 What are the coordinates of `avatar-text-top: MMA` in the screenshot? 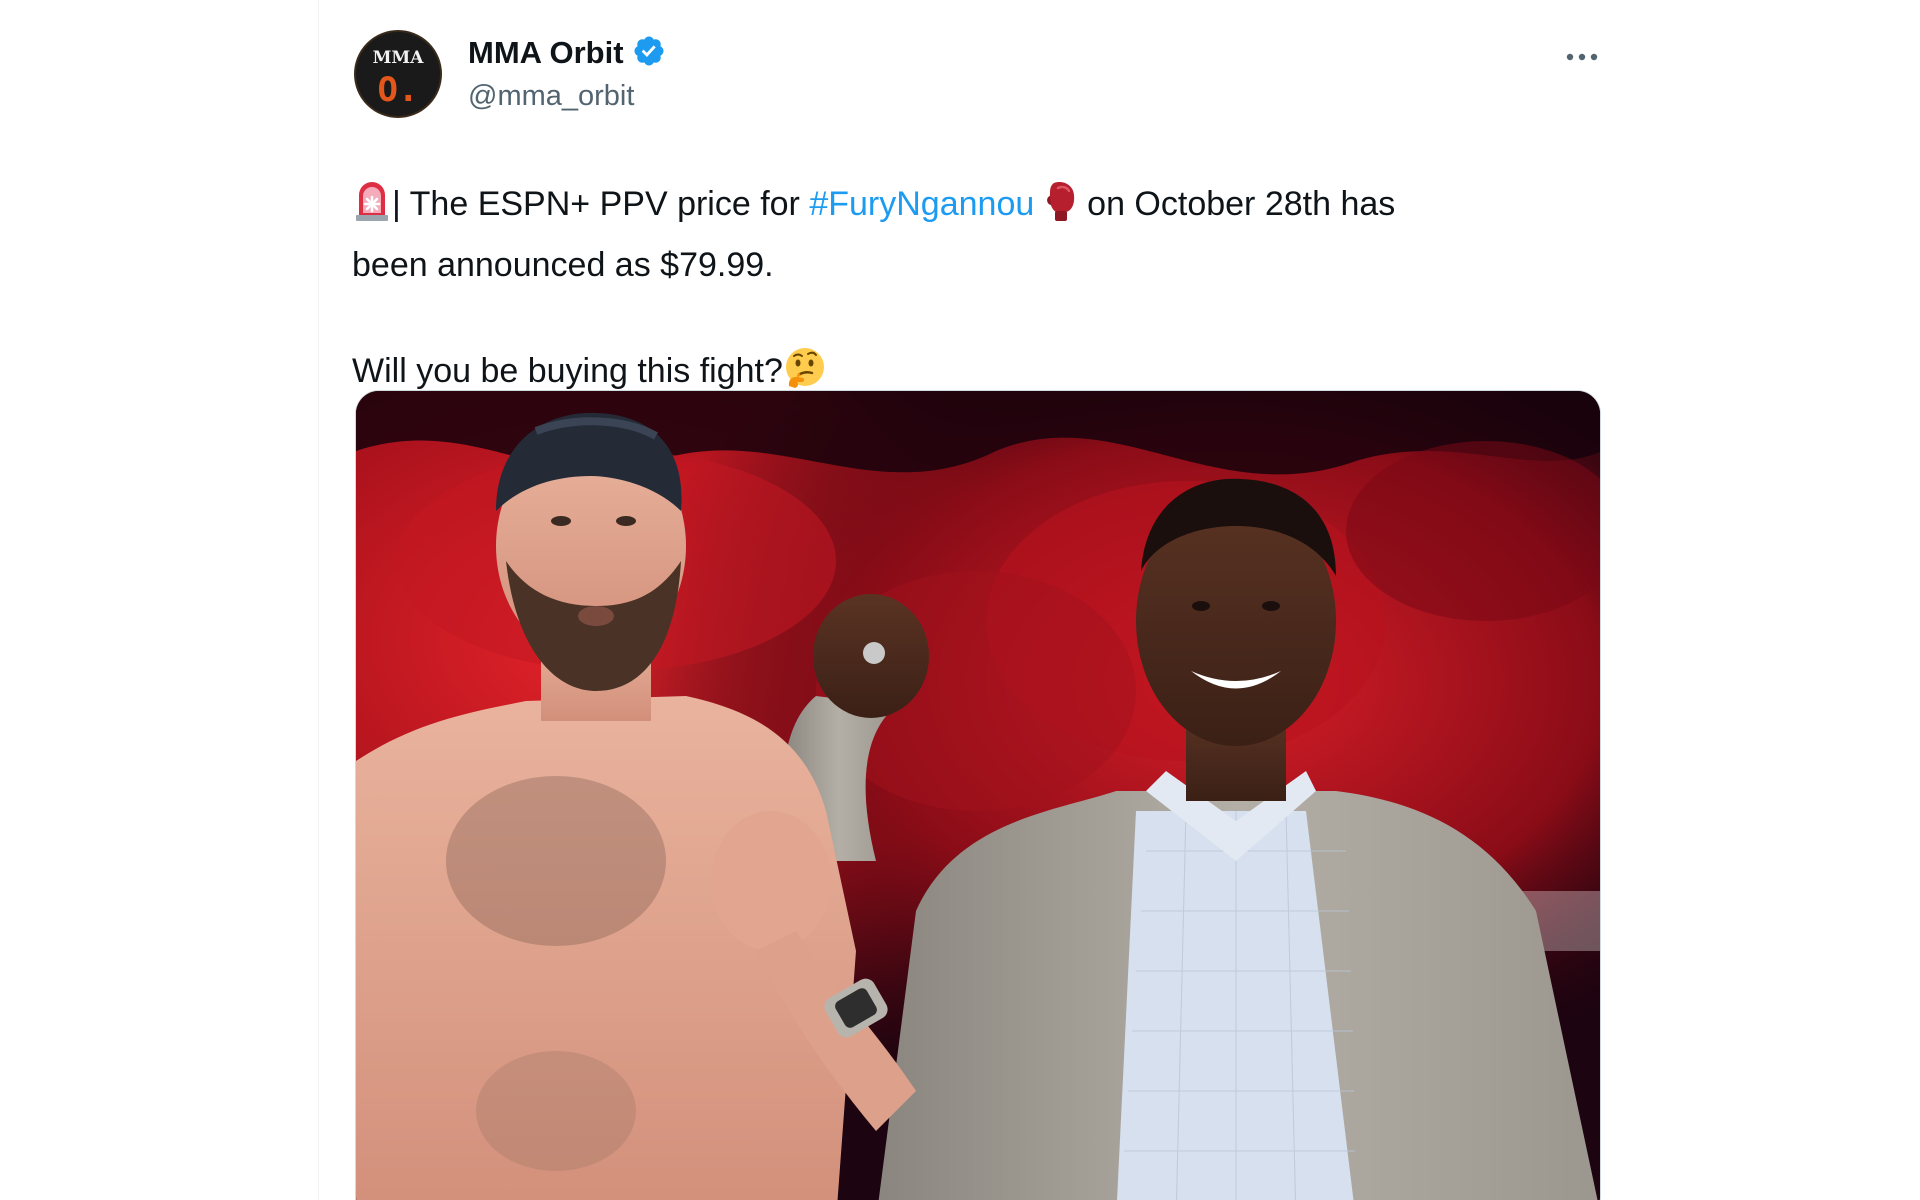 It's located at (398, 58).